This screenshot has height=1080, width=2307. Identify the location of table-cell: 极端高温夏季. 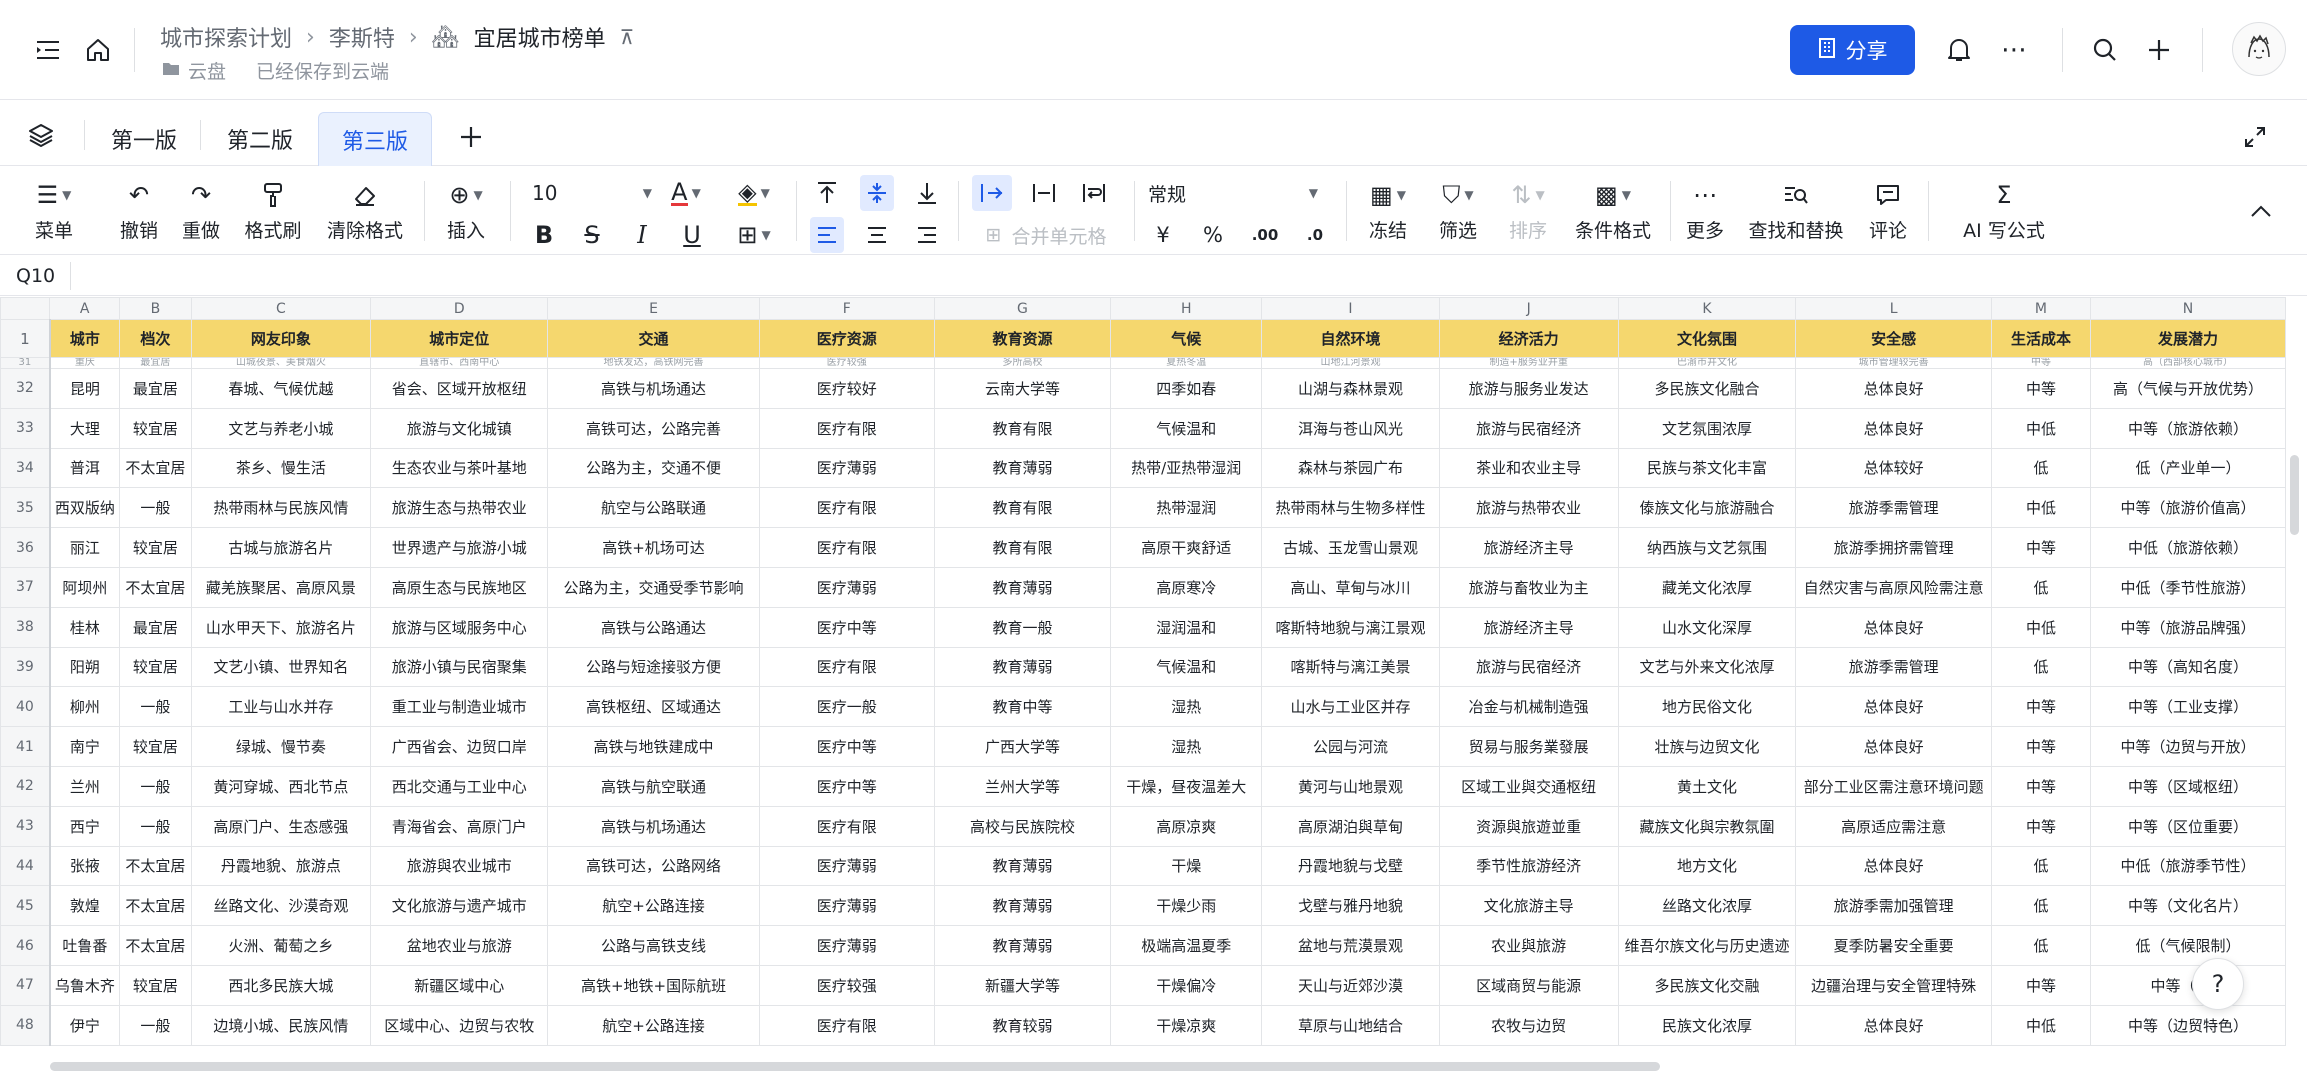
(1186, 945).